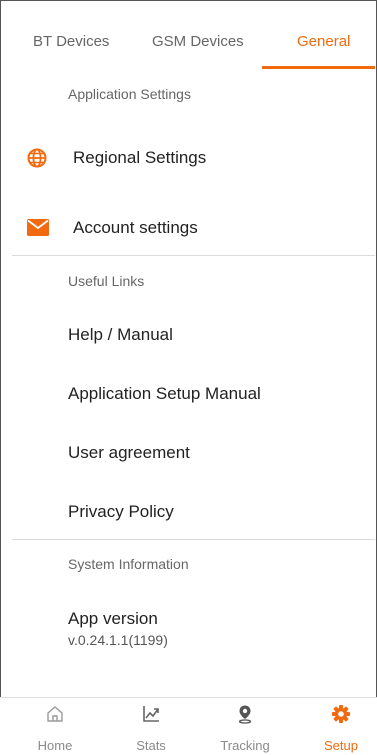  I want to click on top-tab-bar: BT Devices GSM Devices General, so click(187, 34).